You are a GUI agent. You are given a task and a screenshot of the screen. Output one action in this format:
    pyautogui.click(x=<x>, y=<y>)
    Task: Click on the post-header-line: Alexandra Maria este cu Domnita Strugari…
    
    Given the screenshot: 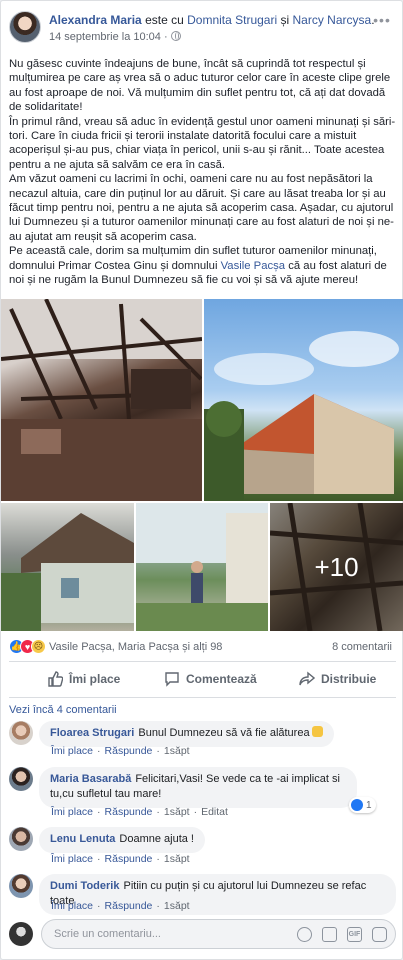 What is the action you would take?
    pyautogui.click(x=212, y=20)
    